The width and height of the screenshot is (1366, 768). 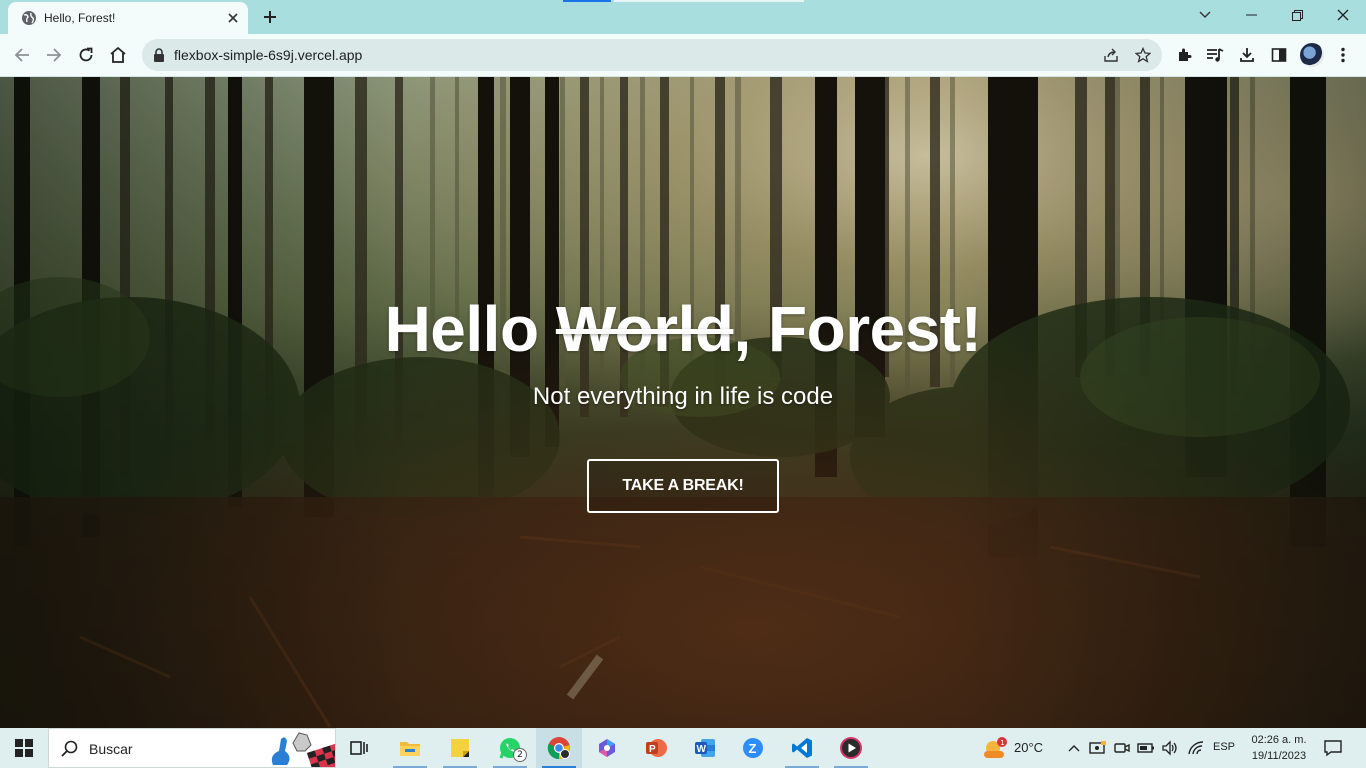 What do you see at coordinates (683, 486) in the screenshot?
I see `take-a-break-button: TAKE A BREAK!` at bounding box center [683, 486].